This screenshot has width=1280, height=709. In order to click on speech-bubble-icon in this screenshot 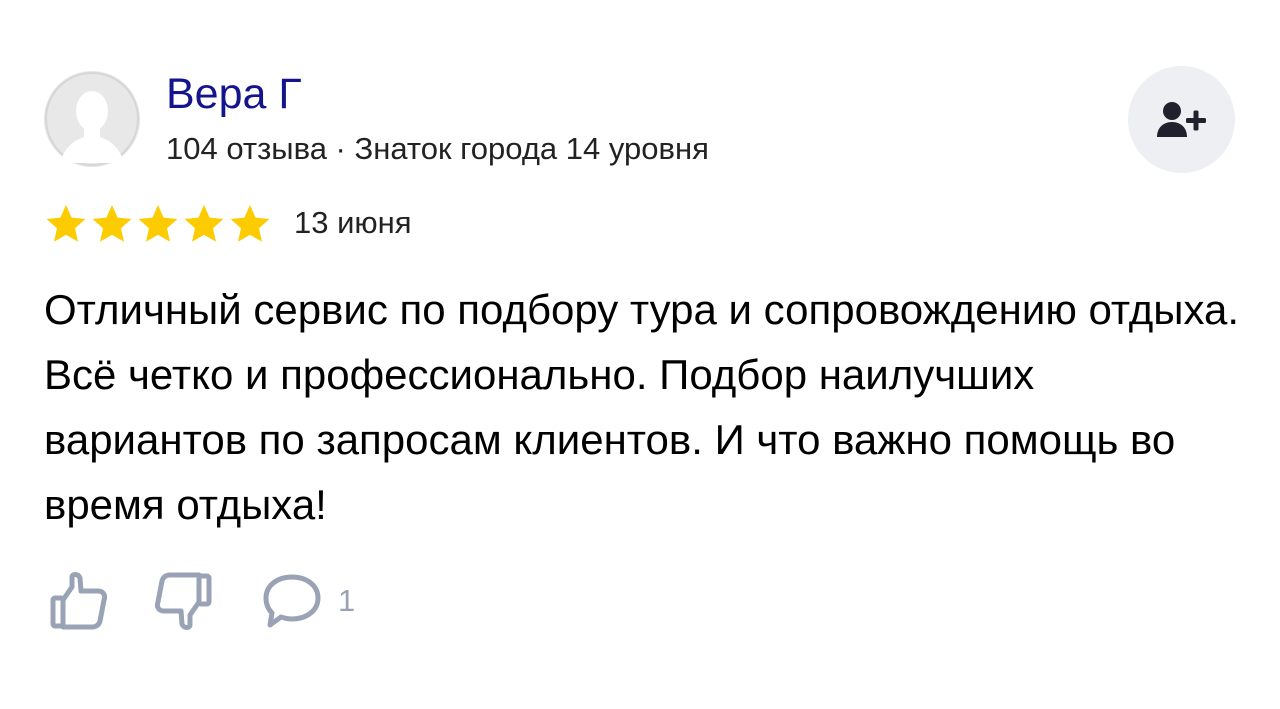, I will do `click(292, 601)`.